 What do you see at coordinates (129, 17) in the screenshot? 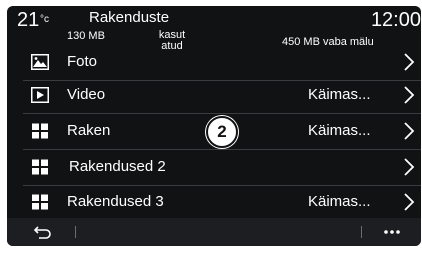
I see `page-title: Rakenduste` at bounding box center [129, 17].